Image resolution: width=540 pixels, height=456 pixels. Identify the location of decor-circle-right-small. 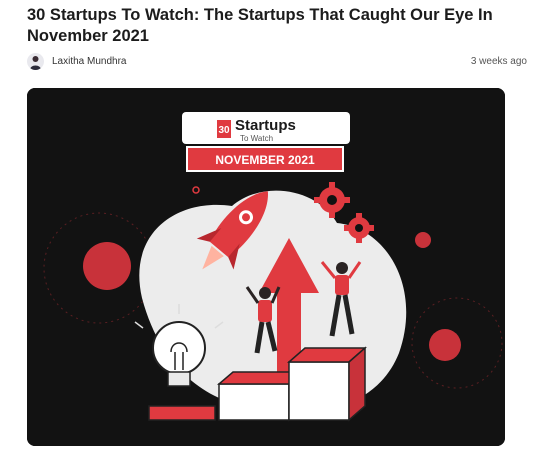
(423, 240).